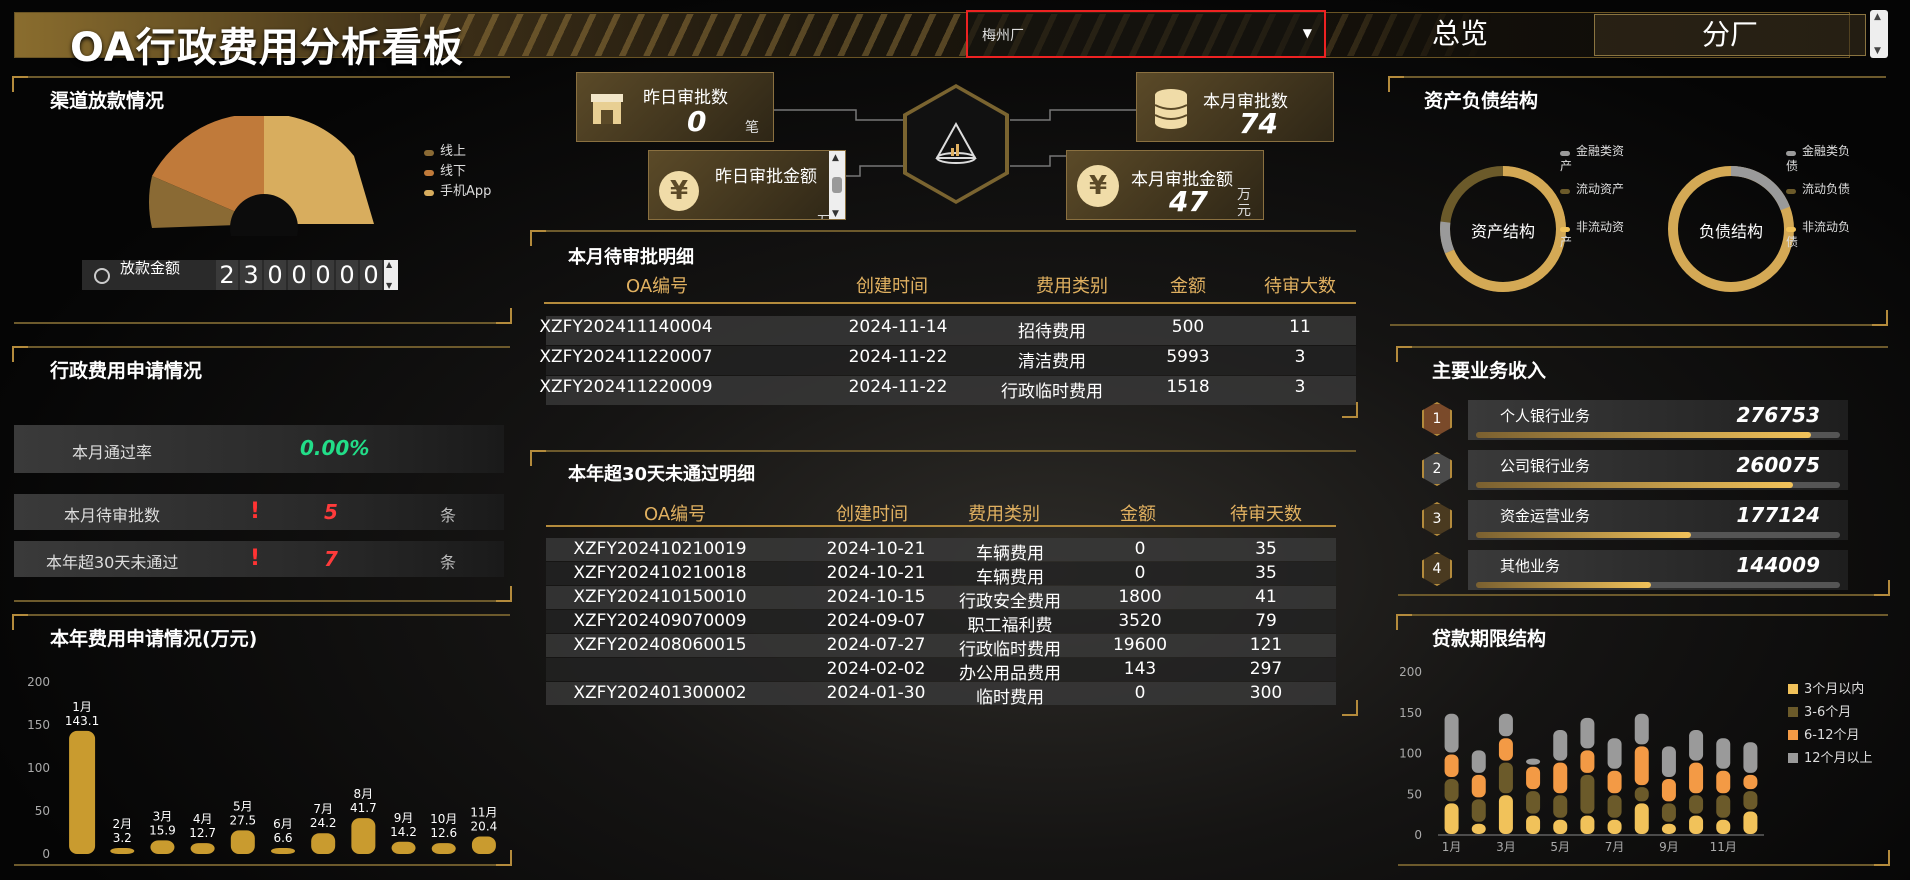 The width and height of the screenshot is (1910, 880). What do you see at coordinates (102, 276) in the screenshot?
I see `chart-icon` at bounding box center [102, 276].